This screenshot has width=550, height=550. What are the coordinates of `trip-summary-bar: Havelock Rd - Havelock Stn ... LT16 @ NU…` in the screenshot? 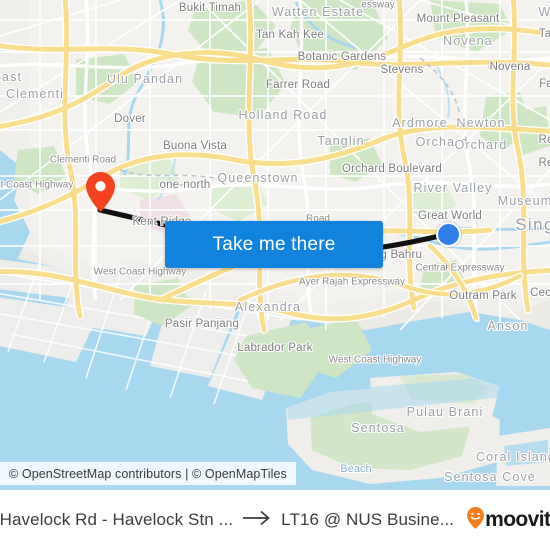 It's located at (275, 520).